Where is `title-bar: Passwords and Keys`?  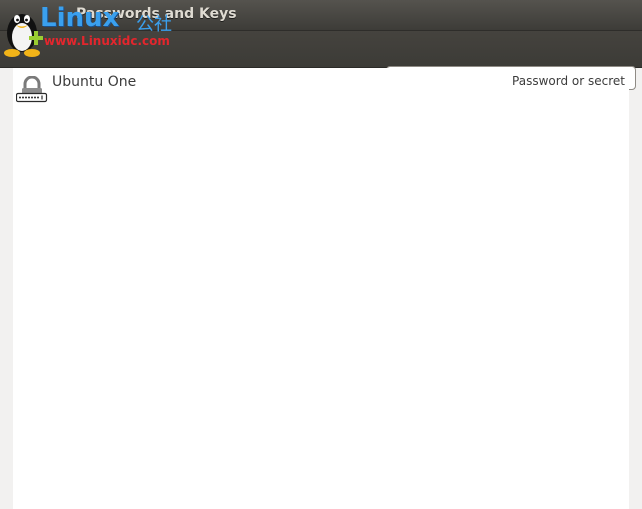 title-bar: Passwords and Keys is located at coordinates (321, 15).